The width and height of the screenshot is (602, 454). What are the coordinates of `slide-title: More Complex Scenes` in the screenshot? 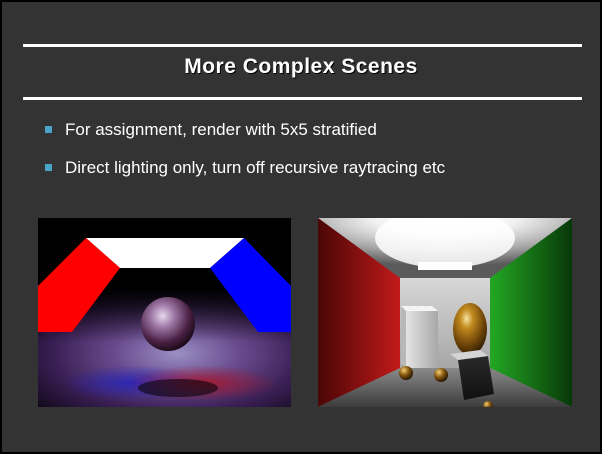 It's located at (301, 66).